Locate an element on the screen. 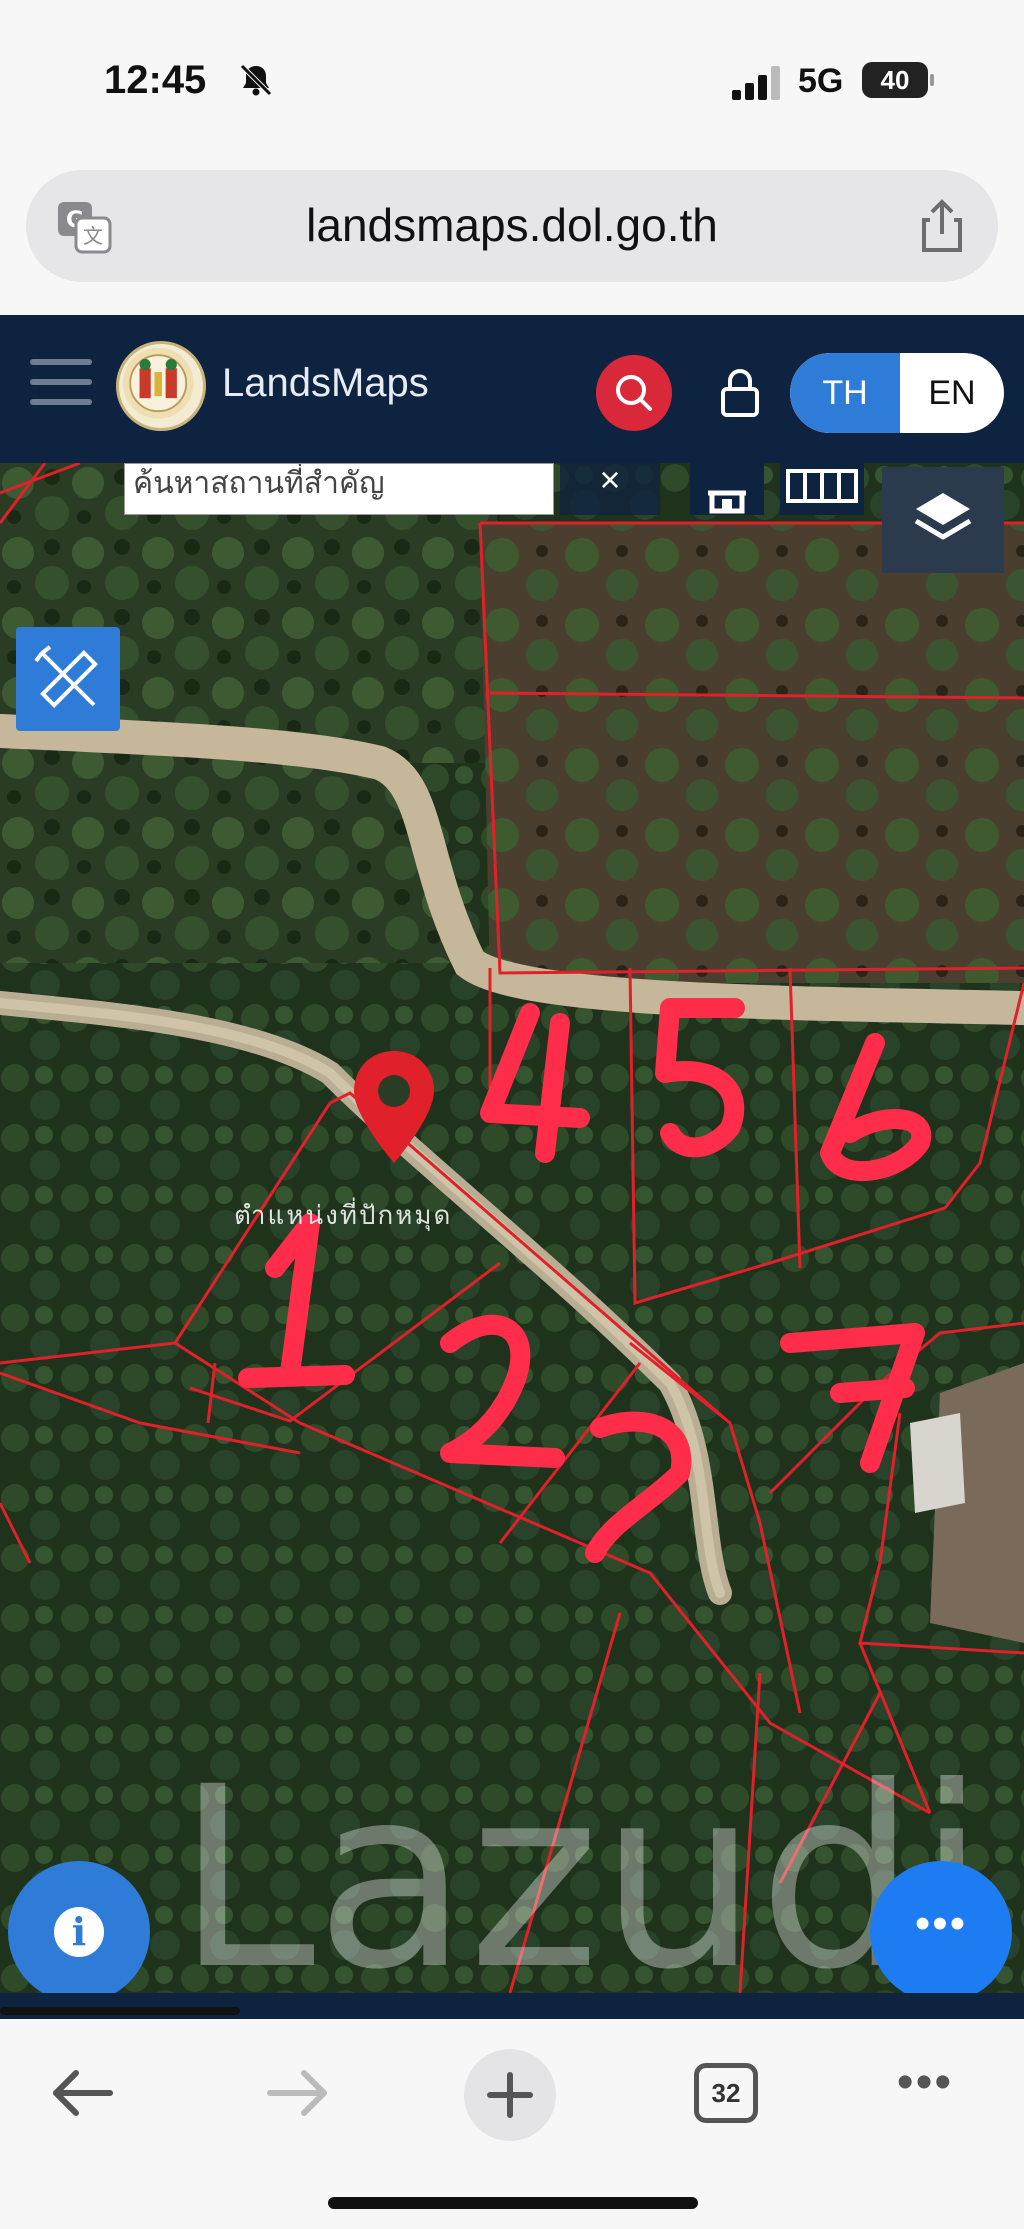 This screenshot has height=2229, width=1024. app-brand: LandsMaps is located at coordinates (325, 383).